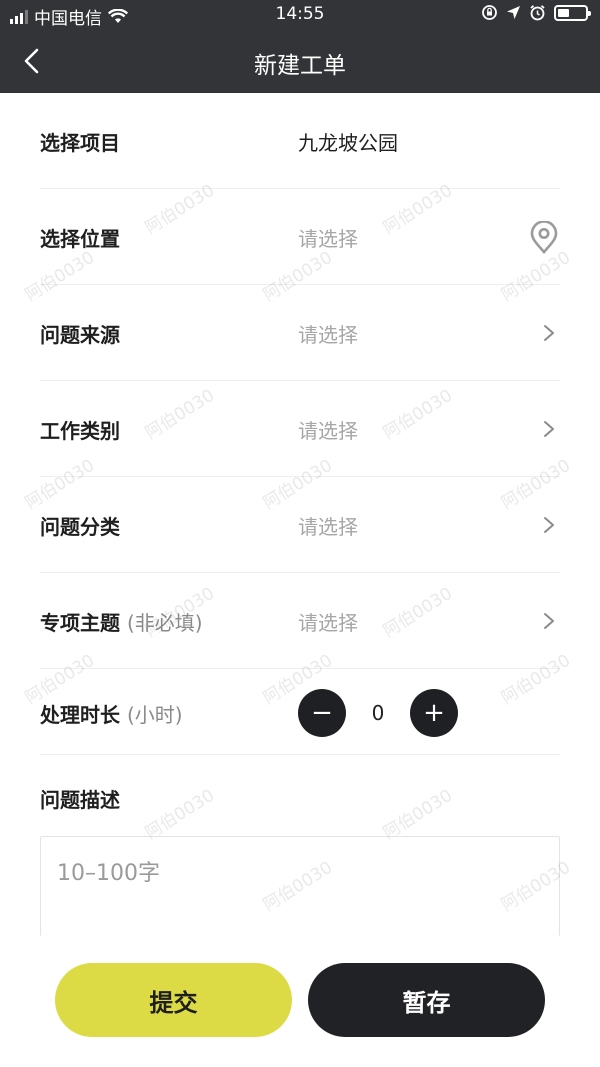  I want to click on optional-hint: (非必填), so click(164, 623).